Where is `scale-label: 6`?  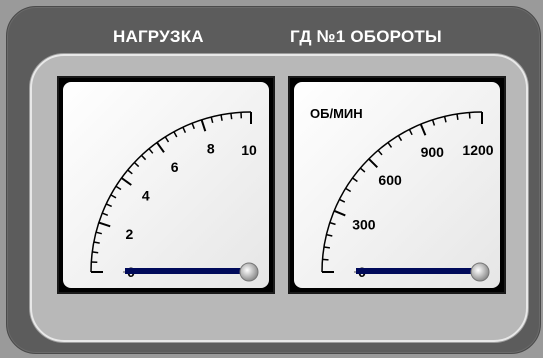 scale-label: 6 is located at coordinates (175, 167).